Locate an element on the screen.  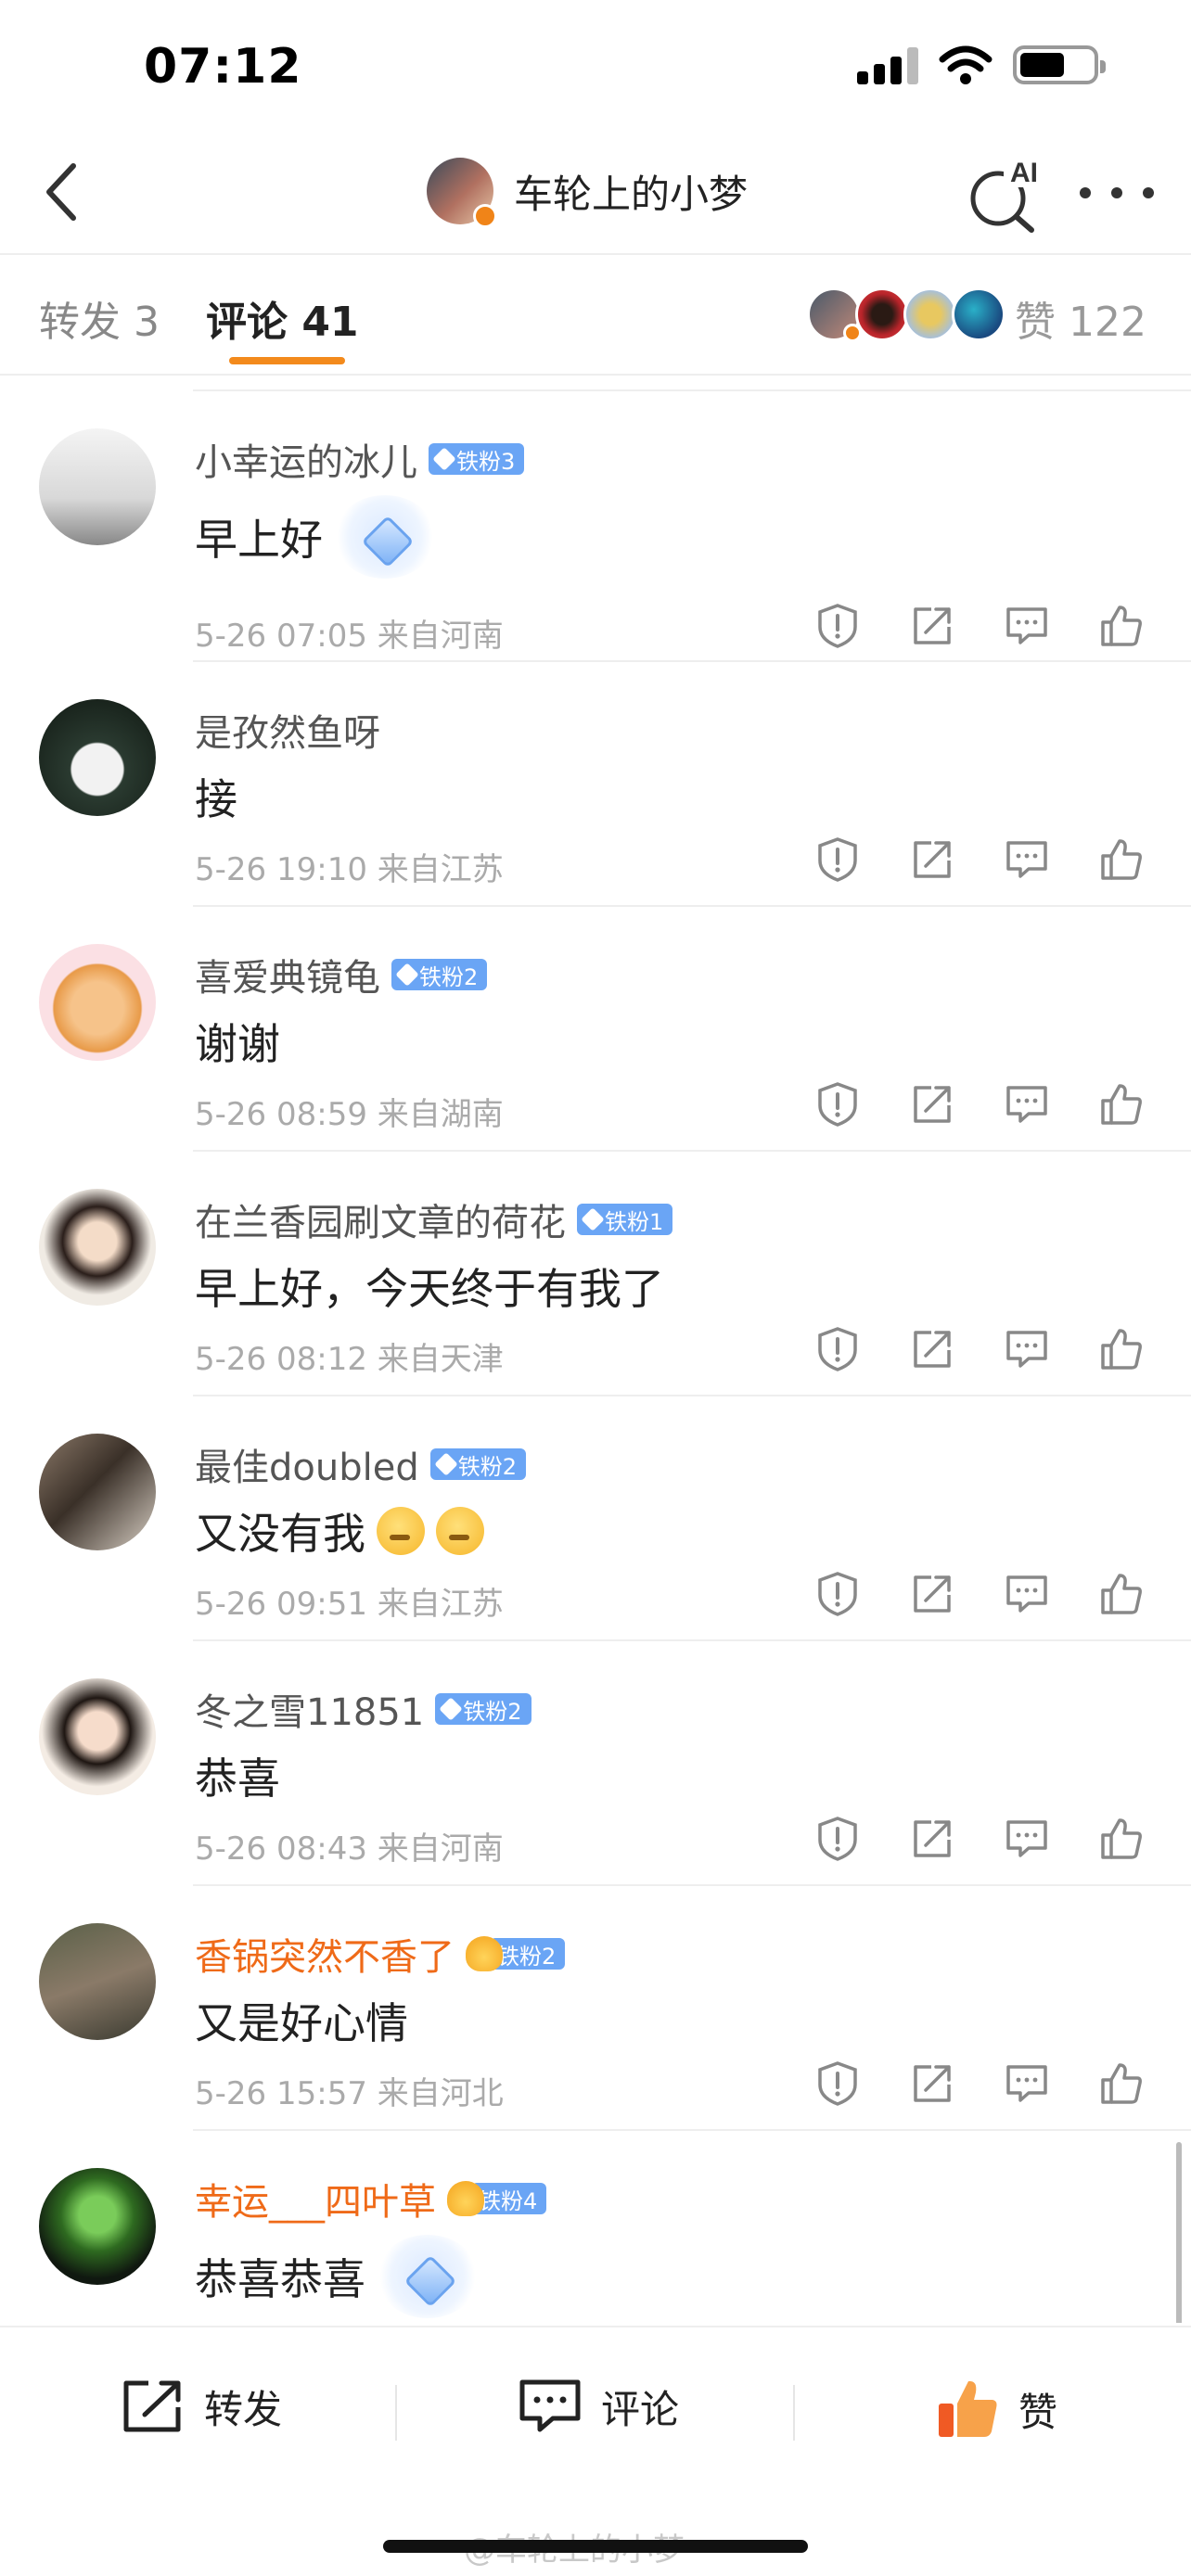
nav-title-group: 车轮上的小梦 is located at coordinates (587, 193).